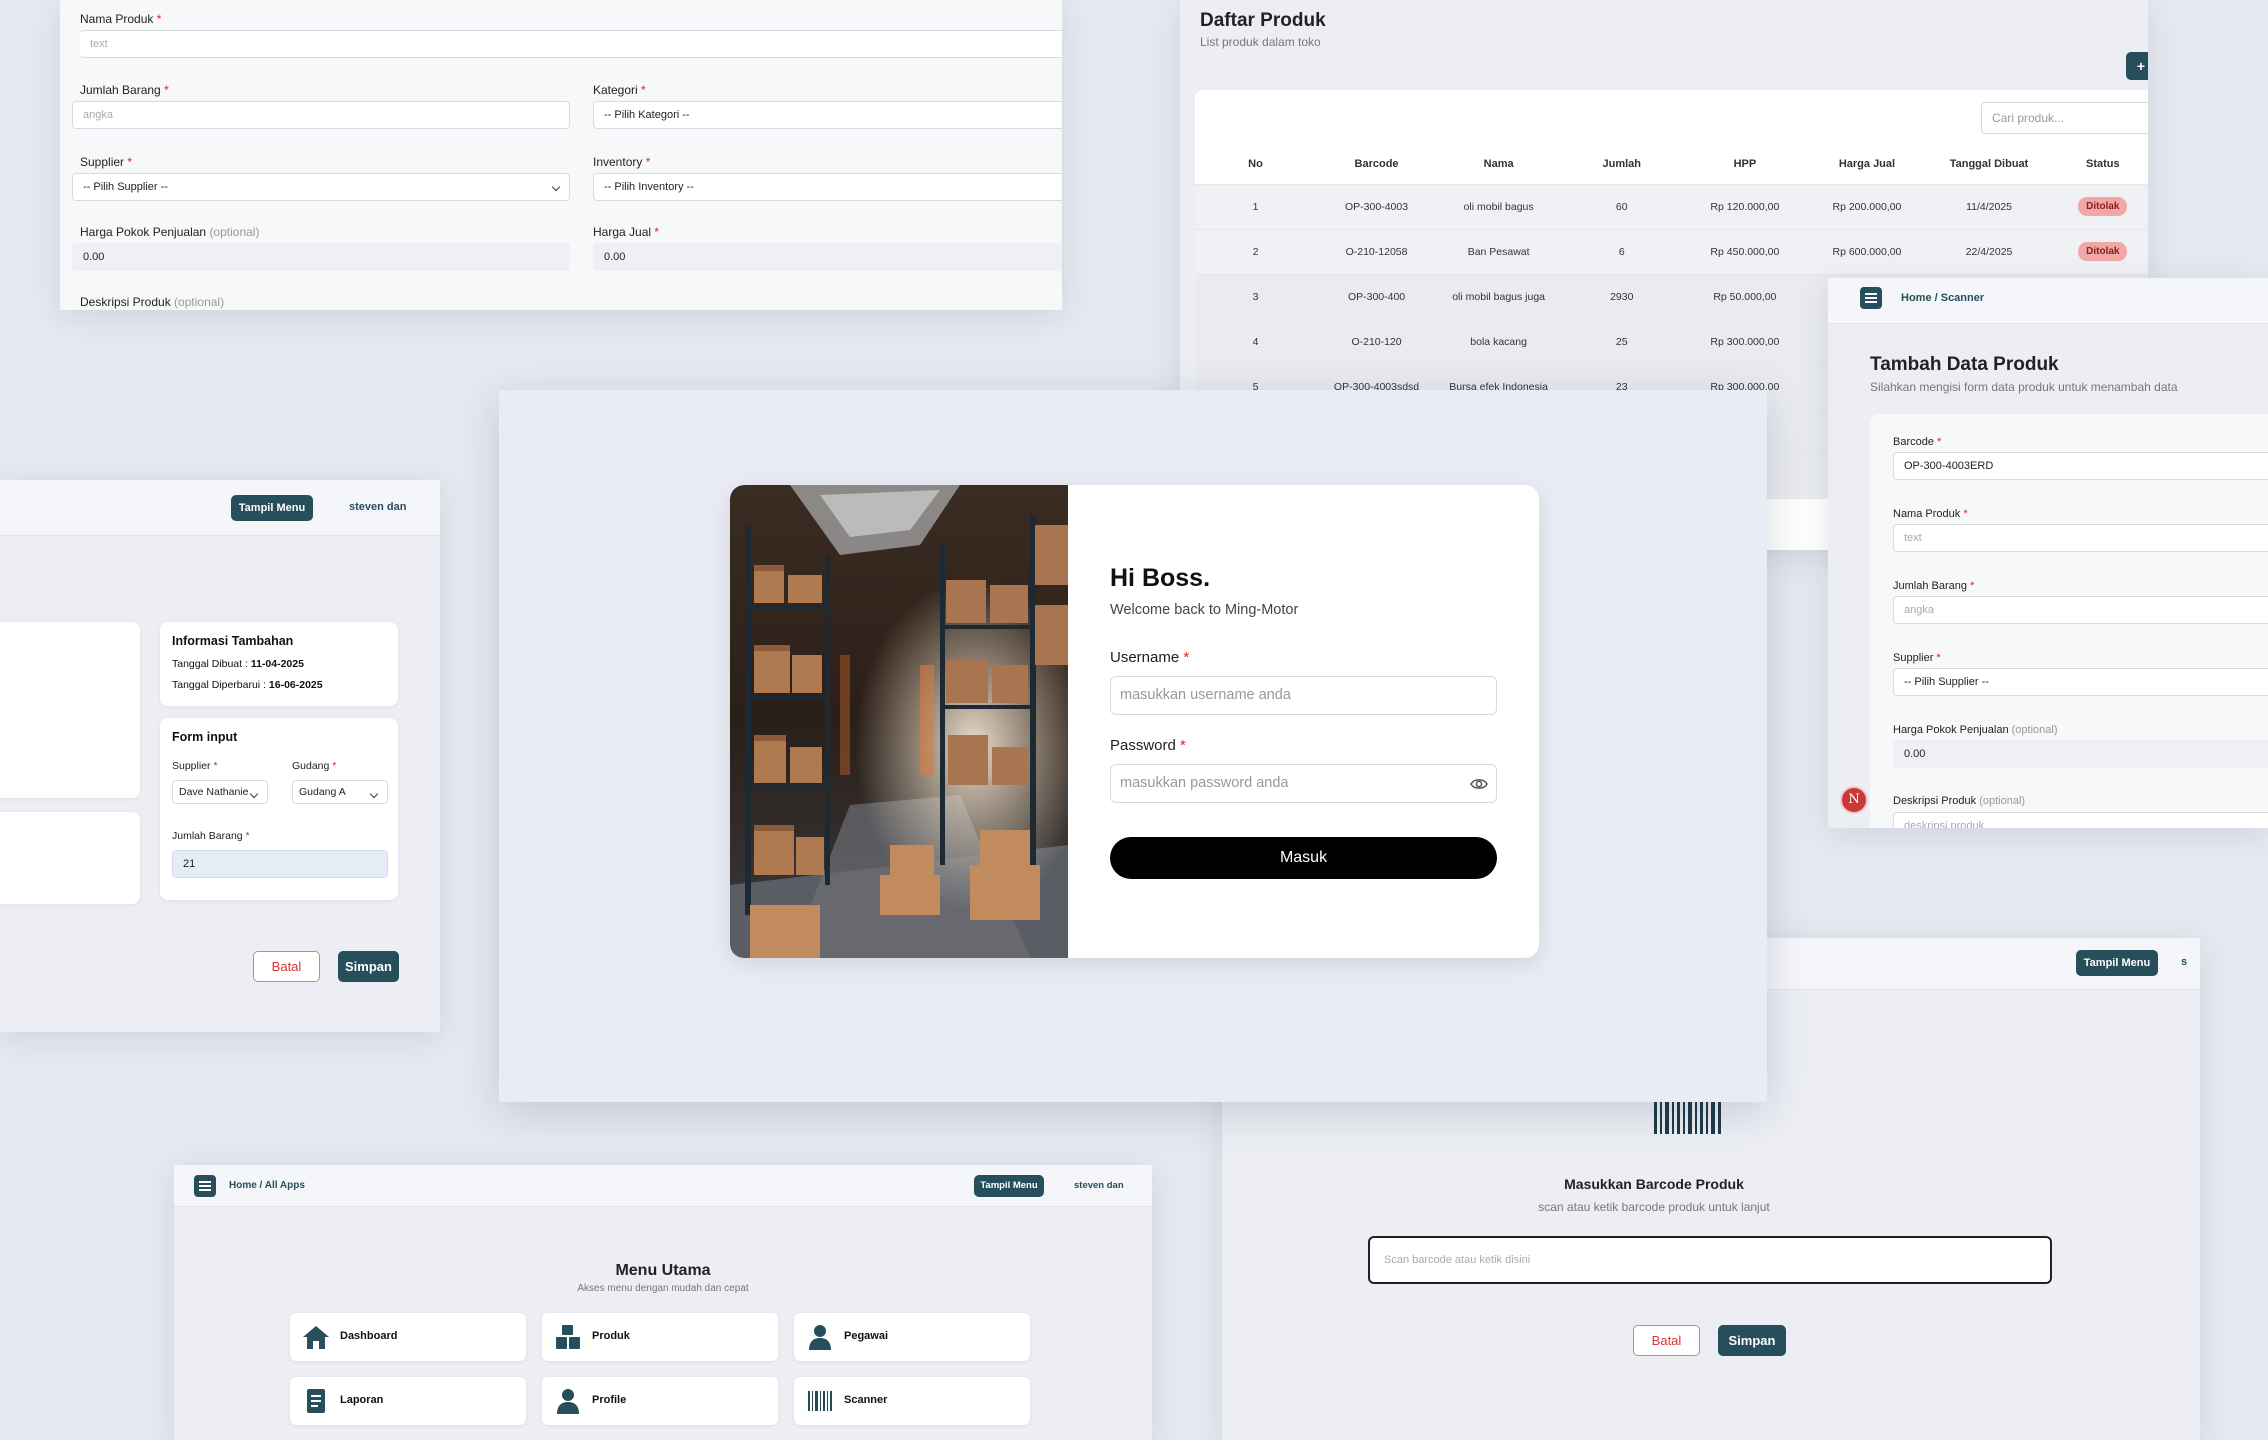  Describe the element at coordinates (866, 1400) in the screenshot. I see `menu-item-label: Scanner` at that location.